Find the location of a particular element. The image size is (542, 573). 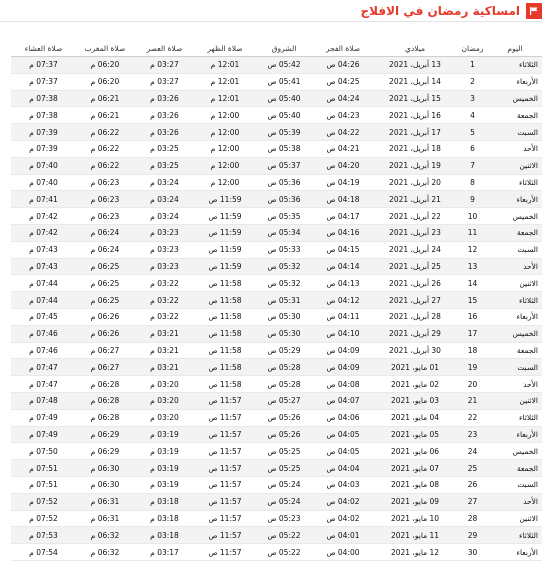

ramadan-day-cell: 18 is located at coordinates (472, 351).